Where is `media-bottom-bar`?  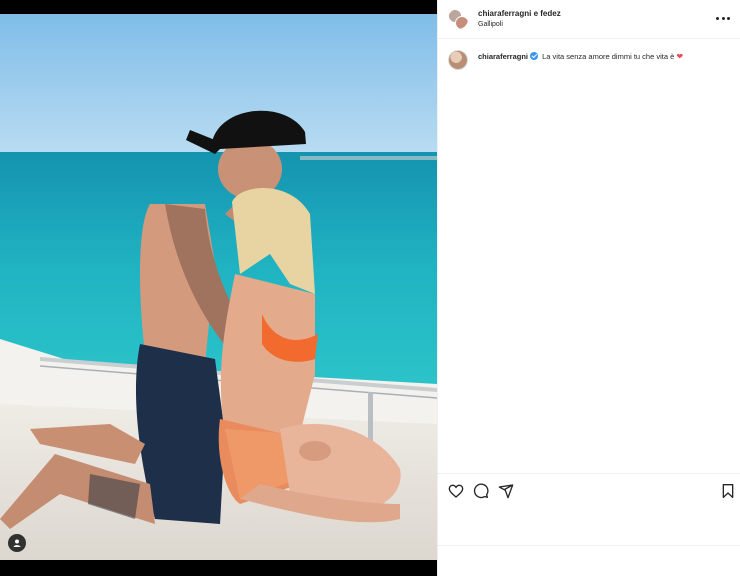 media-bottom-bar is located at coordinates (218, 568).